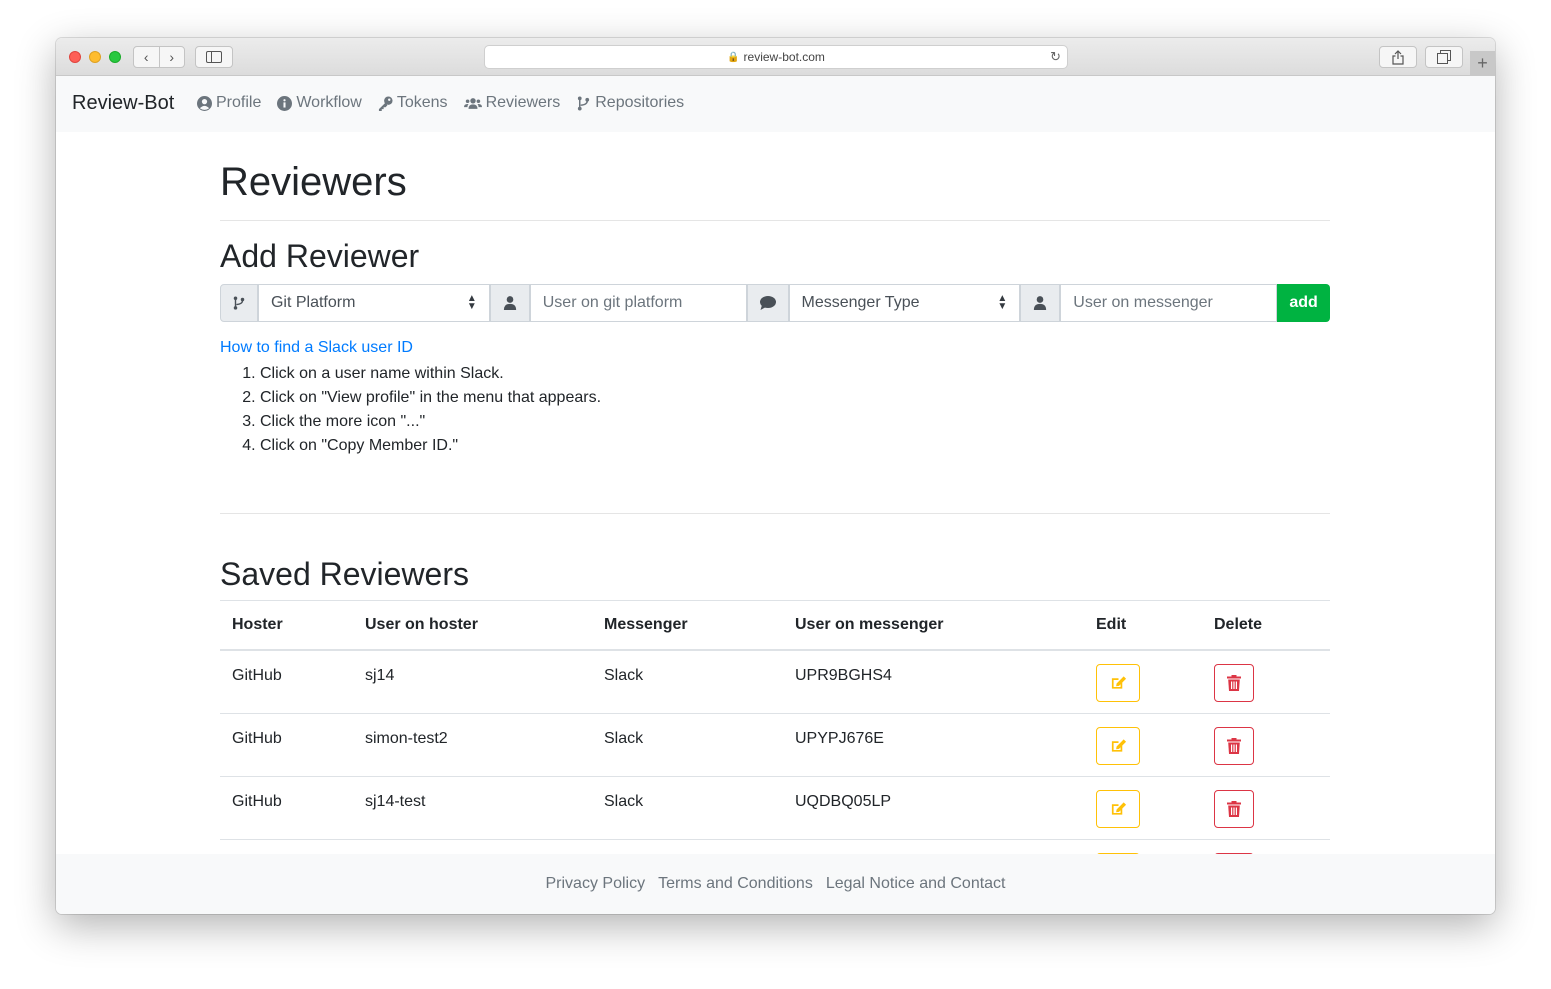  Describe the element at coordinates (843, 801) in the screenshot. I see `cell-user-on-messenger: UQDBQ05LP` at that location.